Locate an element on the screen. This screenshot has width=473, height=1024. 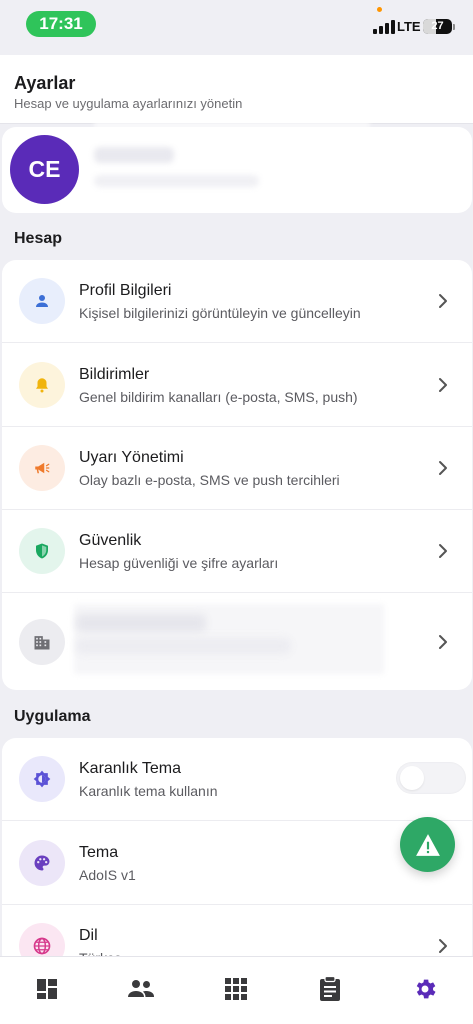
clipboard-icon is located at coordinates (330, 988).